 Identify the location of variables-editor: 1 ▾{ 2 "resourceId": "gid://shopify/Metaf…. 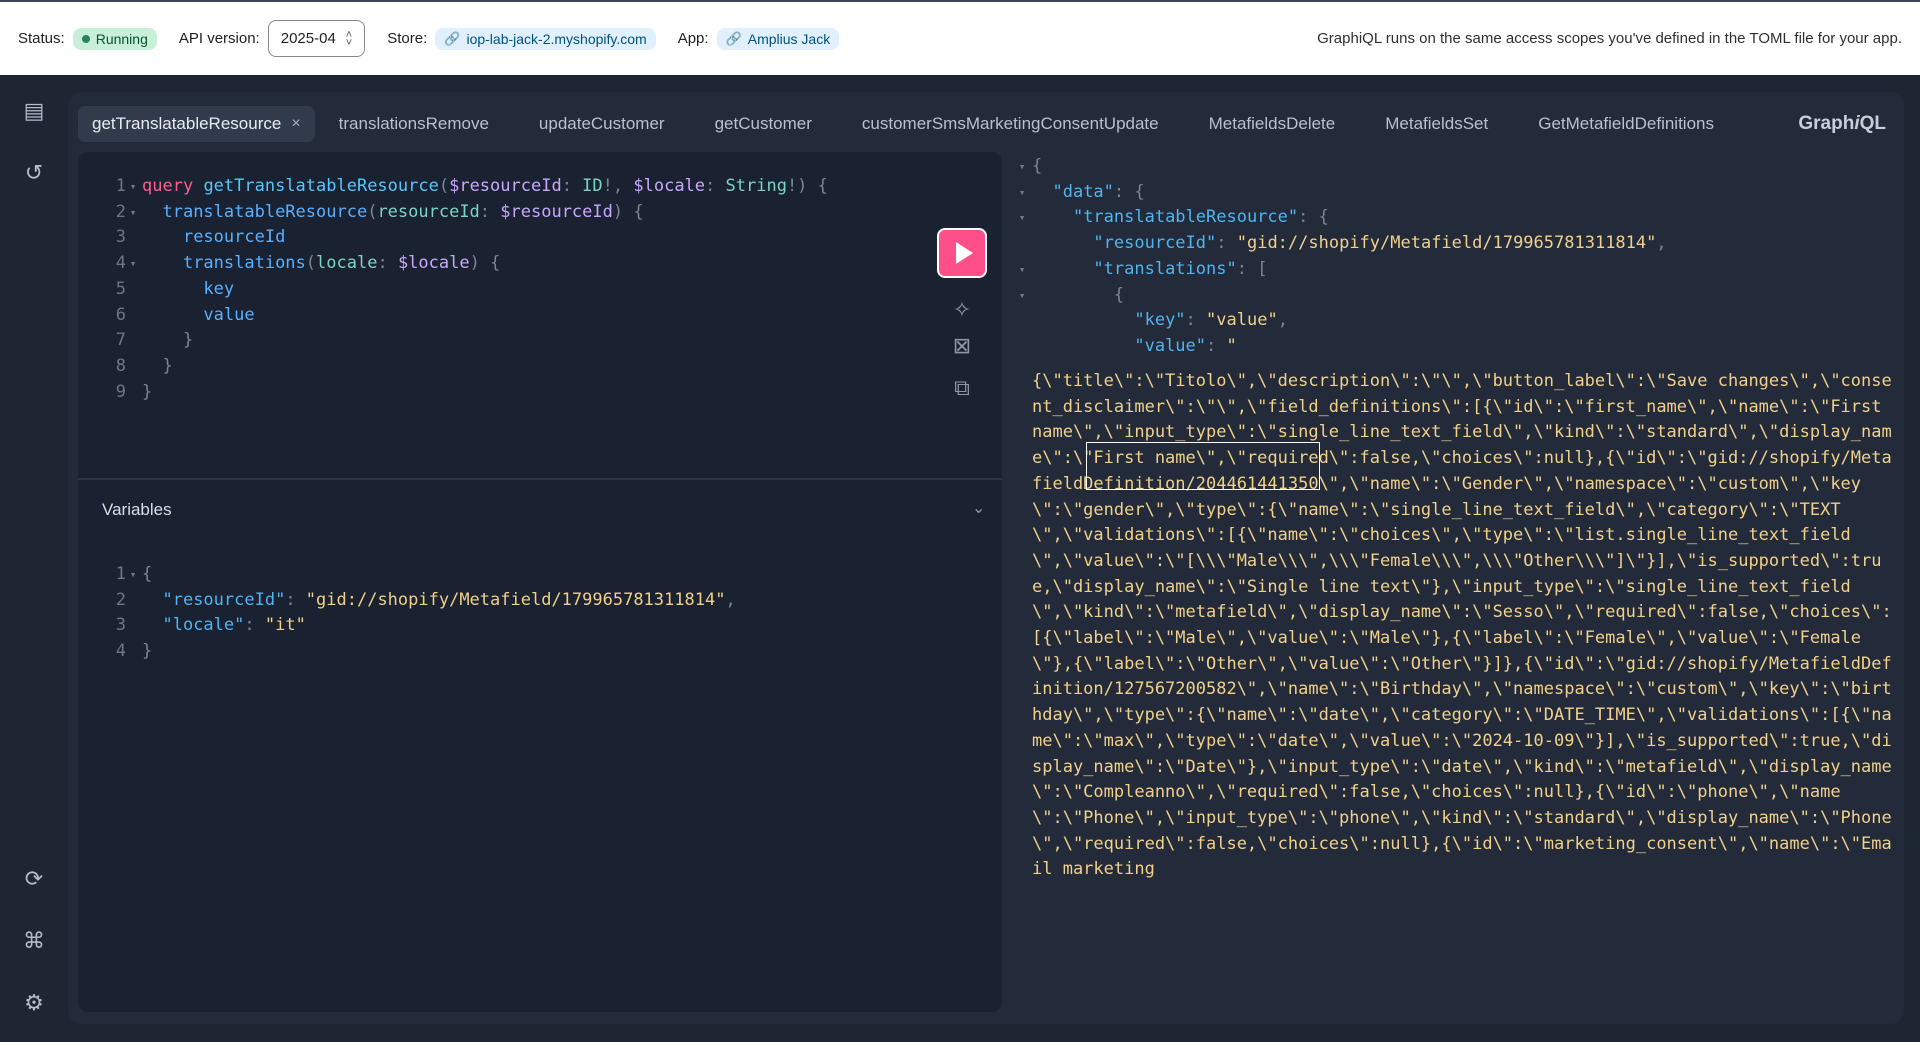
(407, 613).